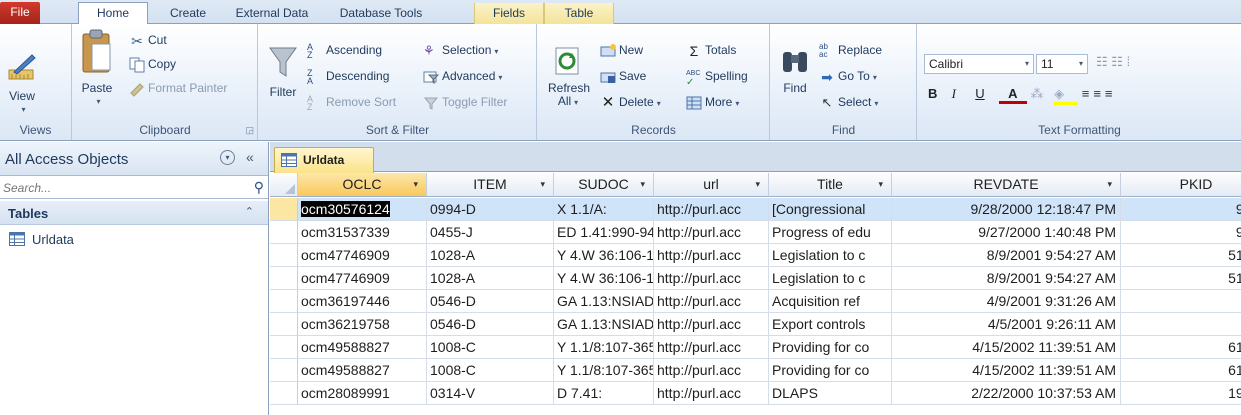 This screenshot has width=1241, height=415. What do you see at coordinates (22, 84) in the screenshot?
I see `view-button: View ▾` at bounding box center [22, 84].